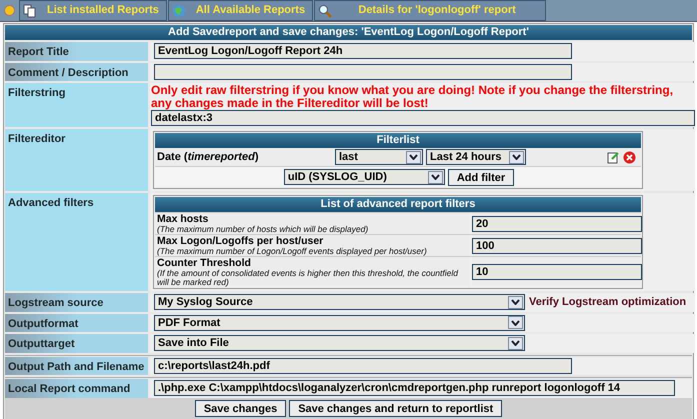 The width and height of the screenshot is (697, 419). Describe the element at coordinates (629, 157) in the screenshot. I see `delete-icon` at that location.